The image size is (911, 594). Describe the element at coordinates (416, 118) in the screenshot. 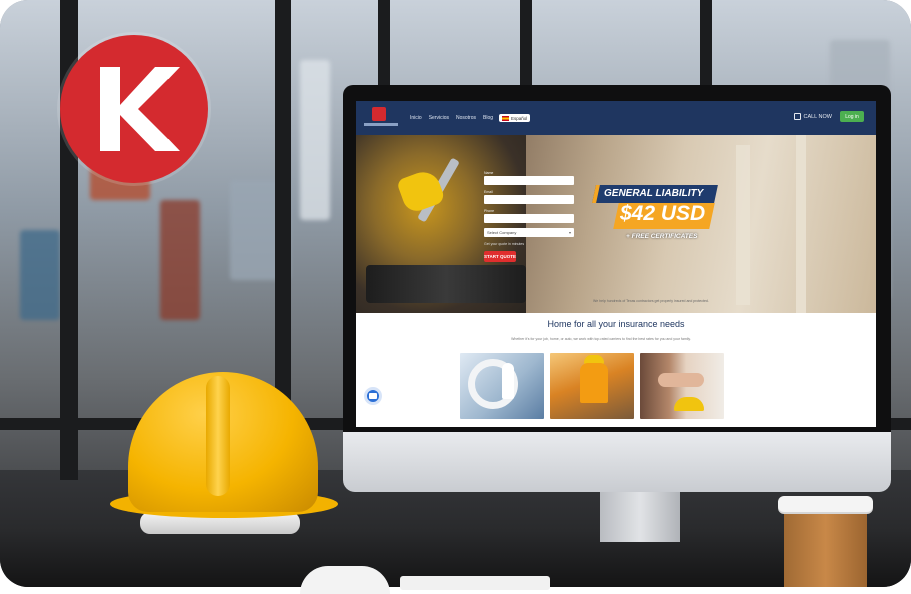

I see `nav-link-home: Inicio` at that location.